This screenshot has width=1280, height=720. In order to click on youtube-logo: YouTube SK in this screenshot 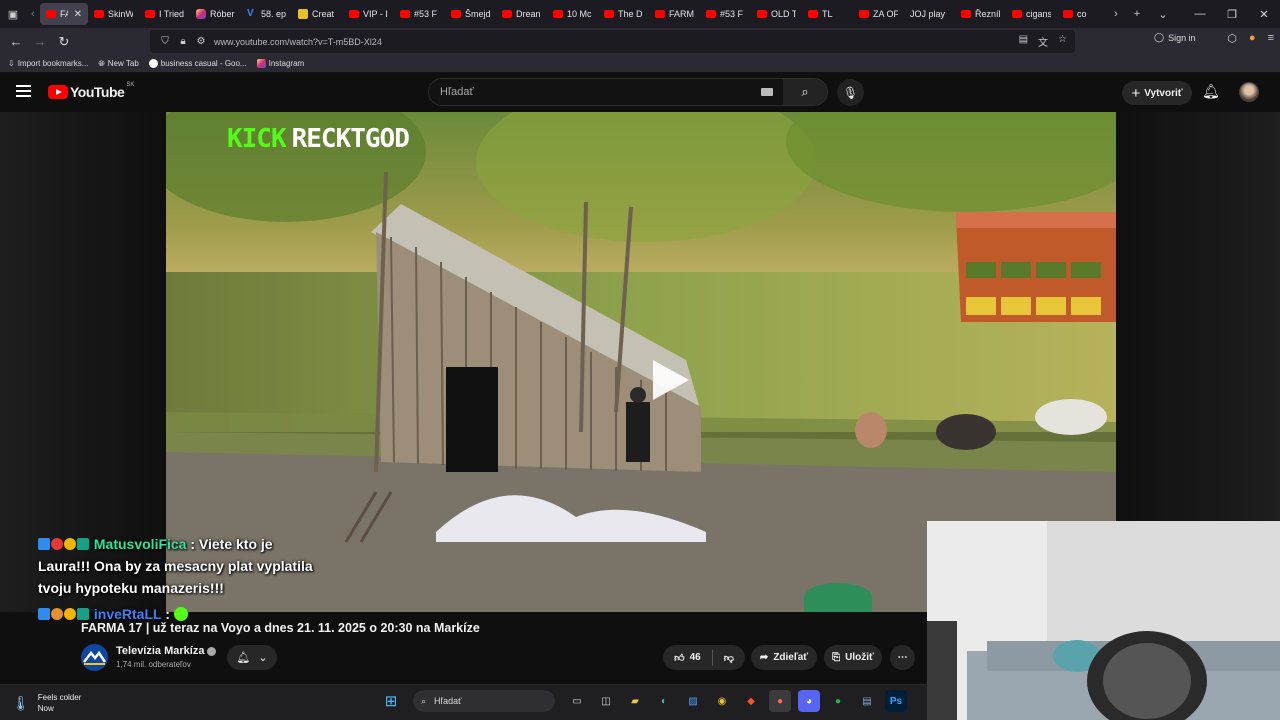, I will do `click(91, 91)`.